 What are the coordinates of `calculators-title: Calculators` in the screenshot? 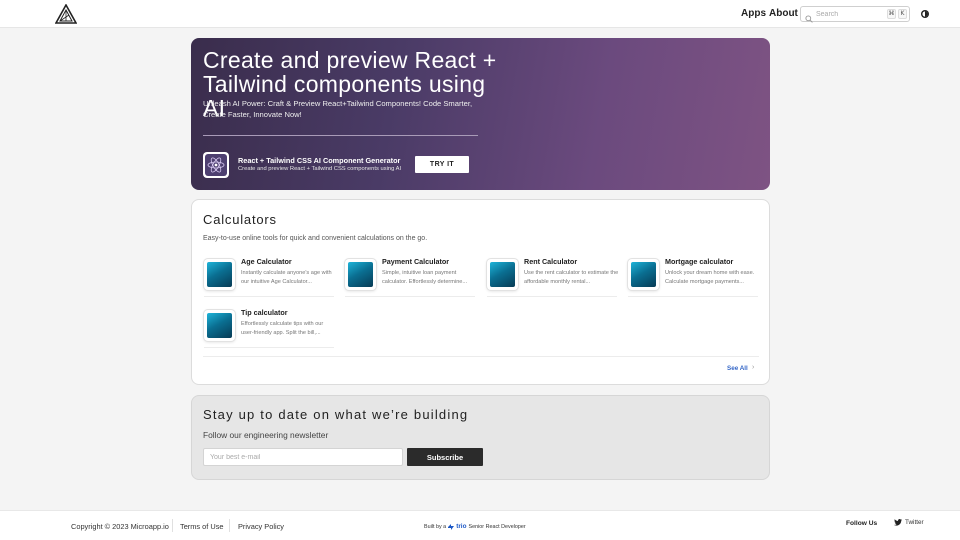 It's located at (240, 219).